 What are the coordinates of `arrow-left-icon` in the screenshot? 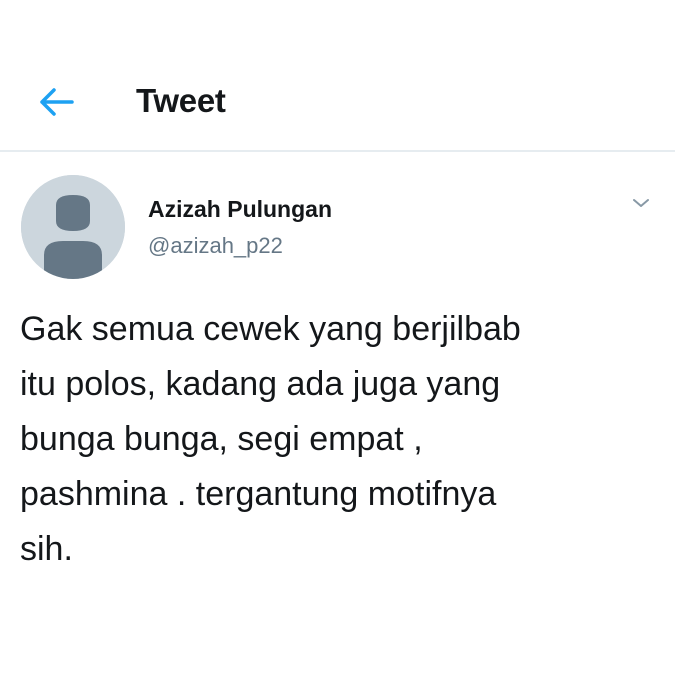 It's located at (57, 102).